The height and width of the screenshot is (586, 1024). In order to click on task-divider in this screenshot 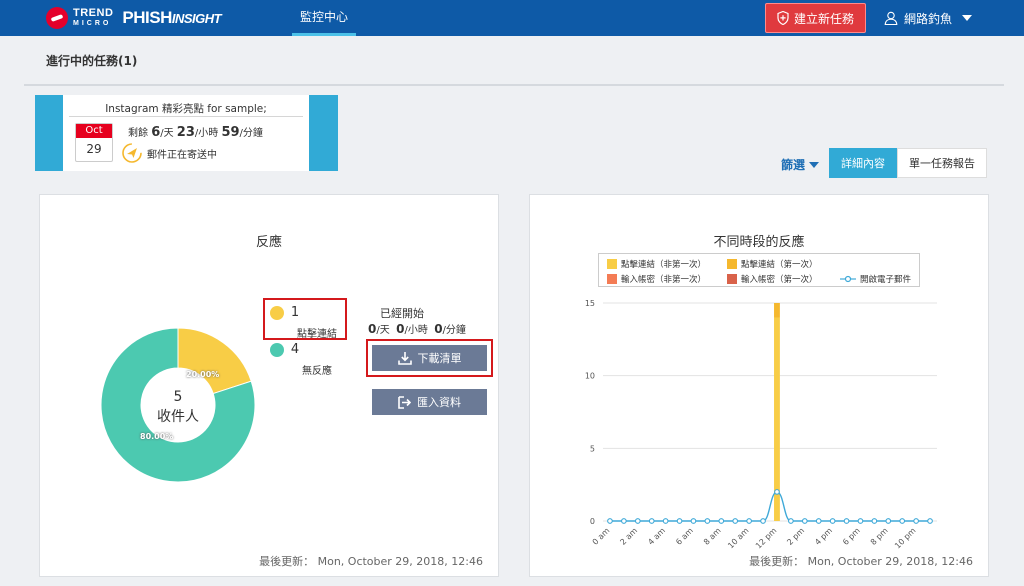, I will do `click(186, 116)`.